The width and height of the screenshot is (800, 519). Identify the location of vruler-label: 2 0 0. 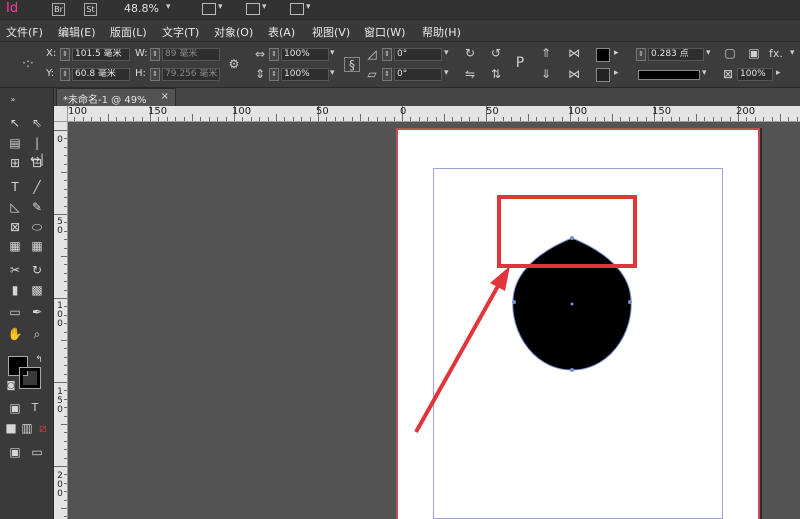
(60, 485).